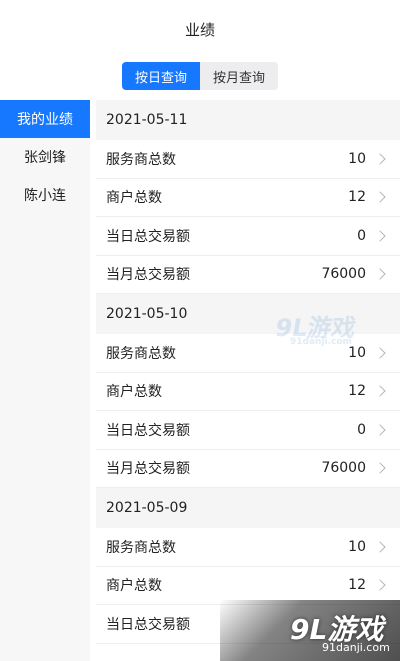 The height and width of the screenshot is (661, 400). I want to click on sidebar-item-zhang-jianfeng: 张剑锋, so click(45, 157).